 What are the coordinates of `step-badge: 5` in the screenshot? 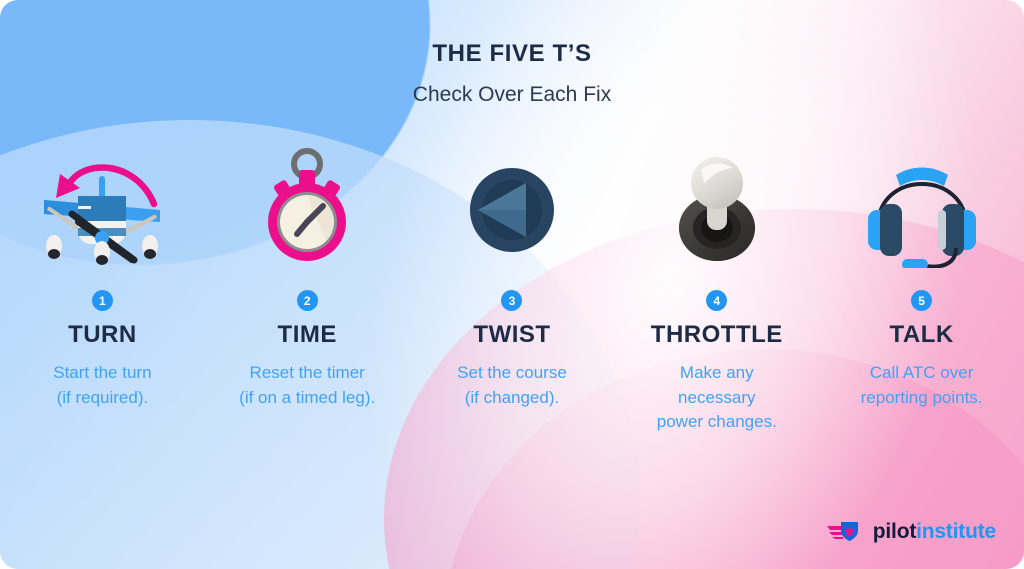 It's located at (922, 300).